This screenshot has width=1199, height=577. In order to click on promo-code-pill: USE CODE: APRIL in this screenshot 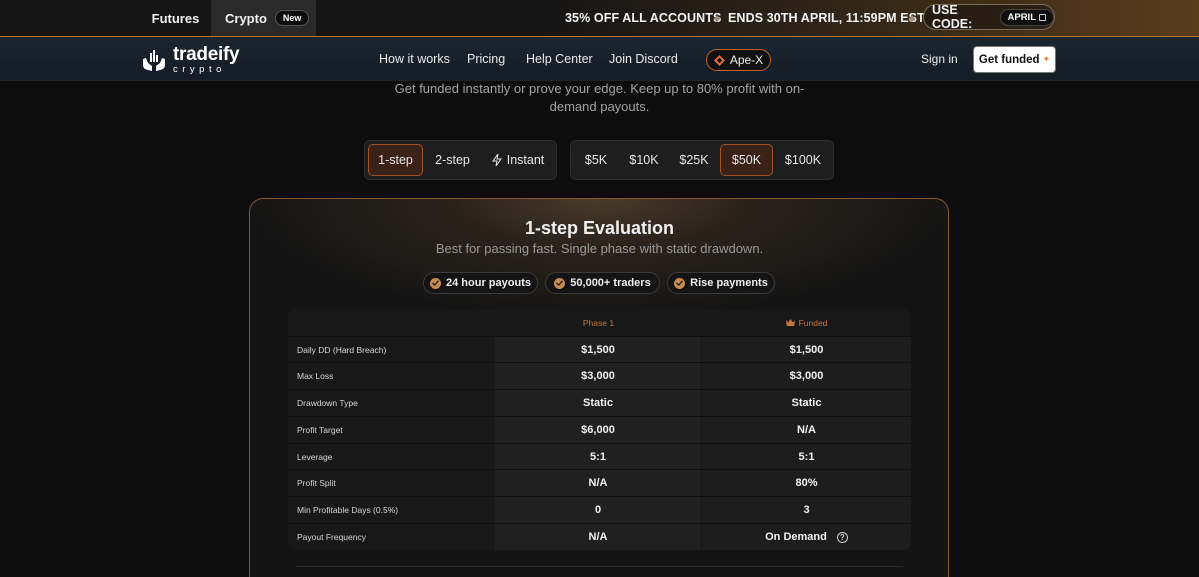, I will do `click(989, 17)`.